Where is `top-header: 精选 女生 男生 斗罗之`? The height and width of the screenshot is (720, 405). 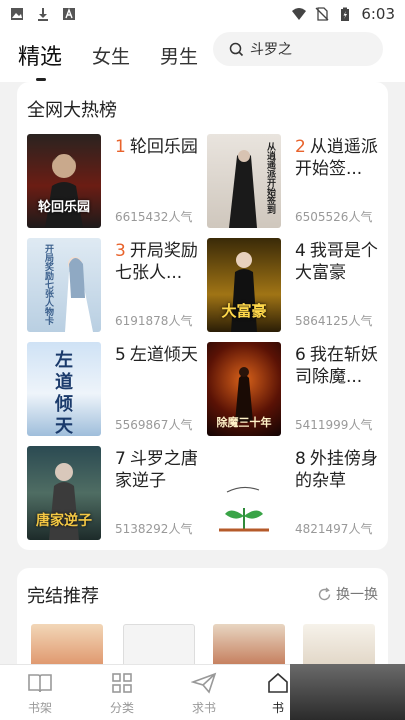
top-header: 精选 女生 男生 斗罗之 is located at coordinates (202, 55).